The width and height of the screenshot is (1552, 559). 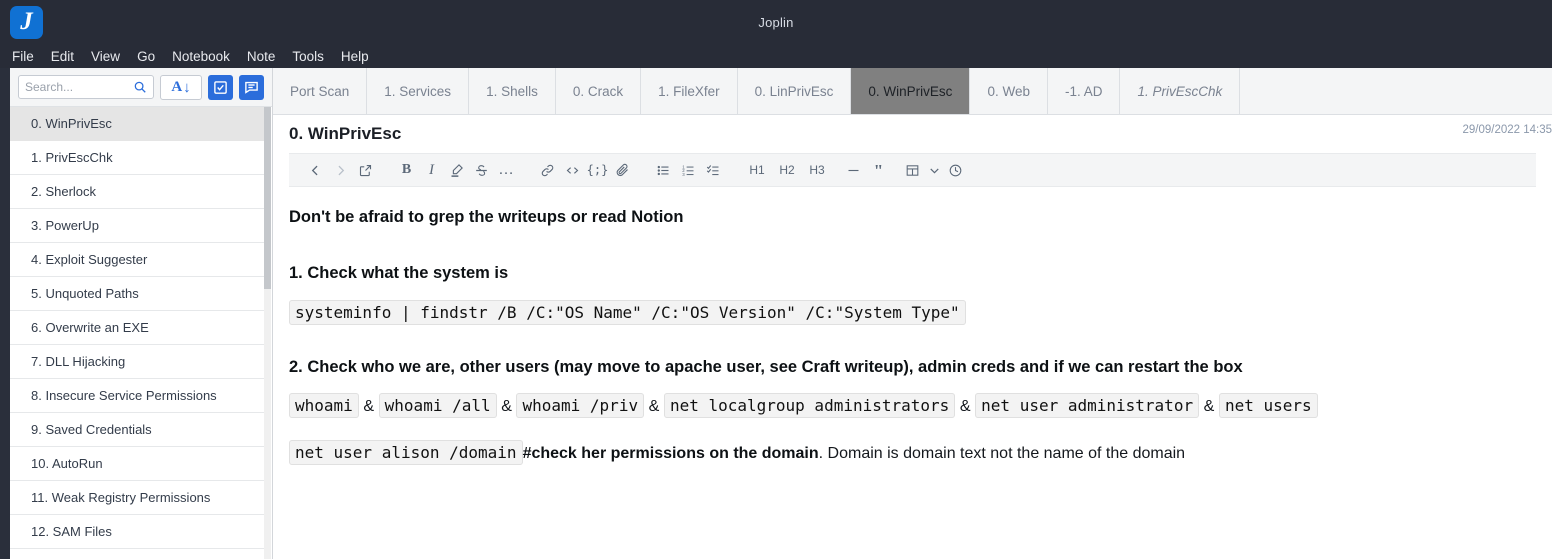 I want to click on tab-services: 1. Services, so click(x=418, y=91).